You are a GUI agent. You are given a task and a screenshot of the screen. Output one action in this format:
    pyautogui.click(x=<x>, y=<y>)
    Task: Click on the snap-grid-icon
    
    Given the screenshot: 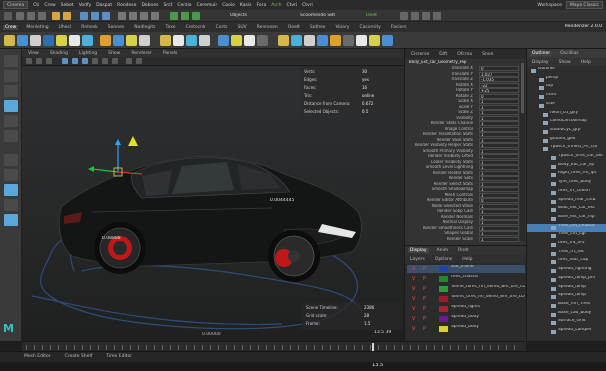 What is the action you would take?
    pyautogui.click(x=122, y=16)
    